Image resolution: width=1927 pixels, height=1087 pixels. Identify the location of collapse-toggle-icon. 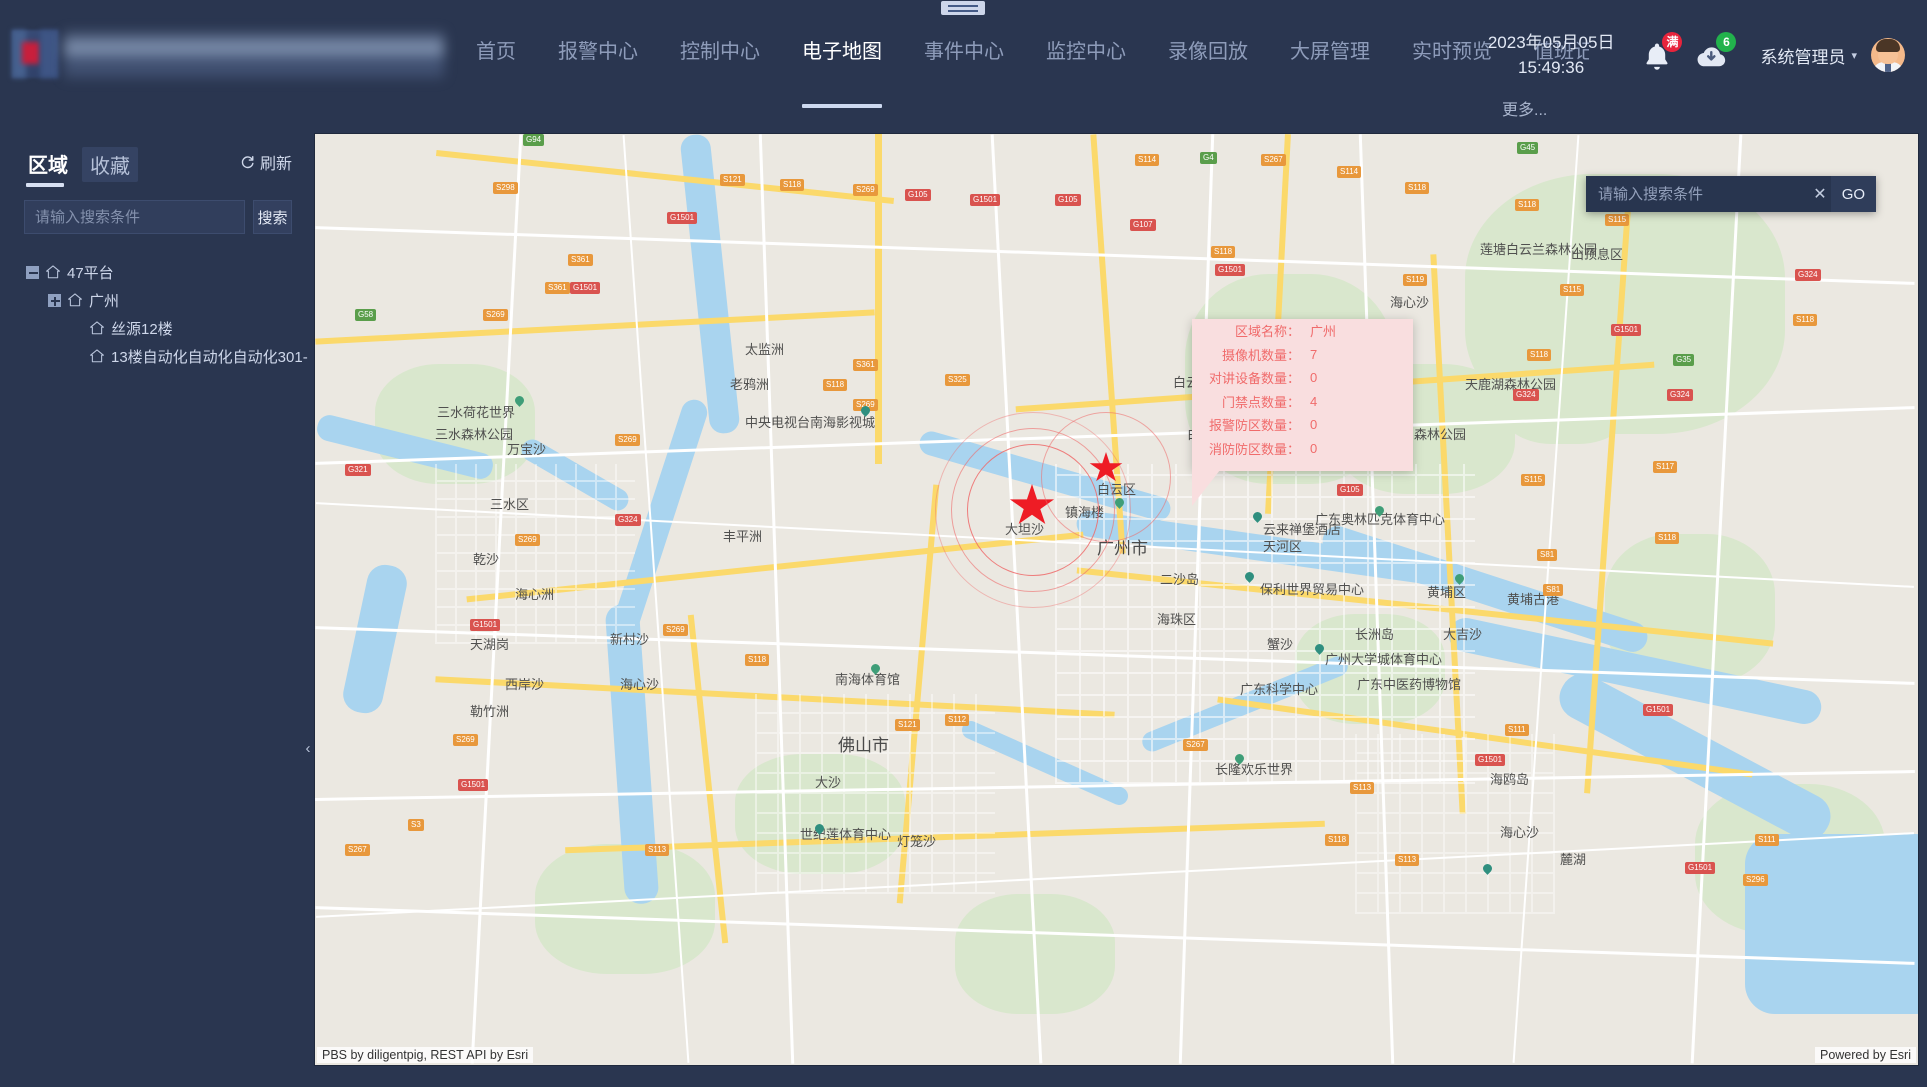
(32, 272).